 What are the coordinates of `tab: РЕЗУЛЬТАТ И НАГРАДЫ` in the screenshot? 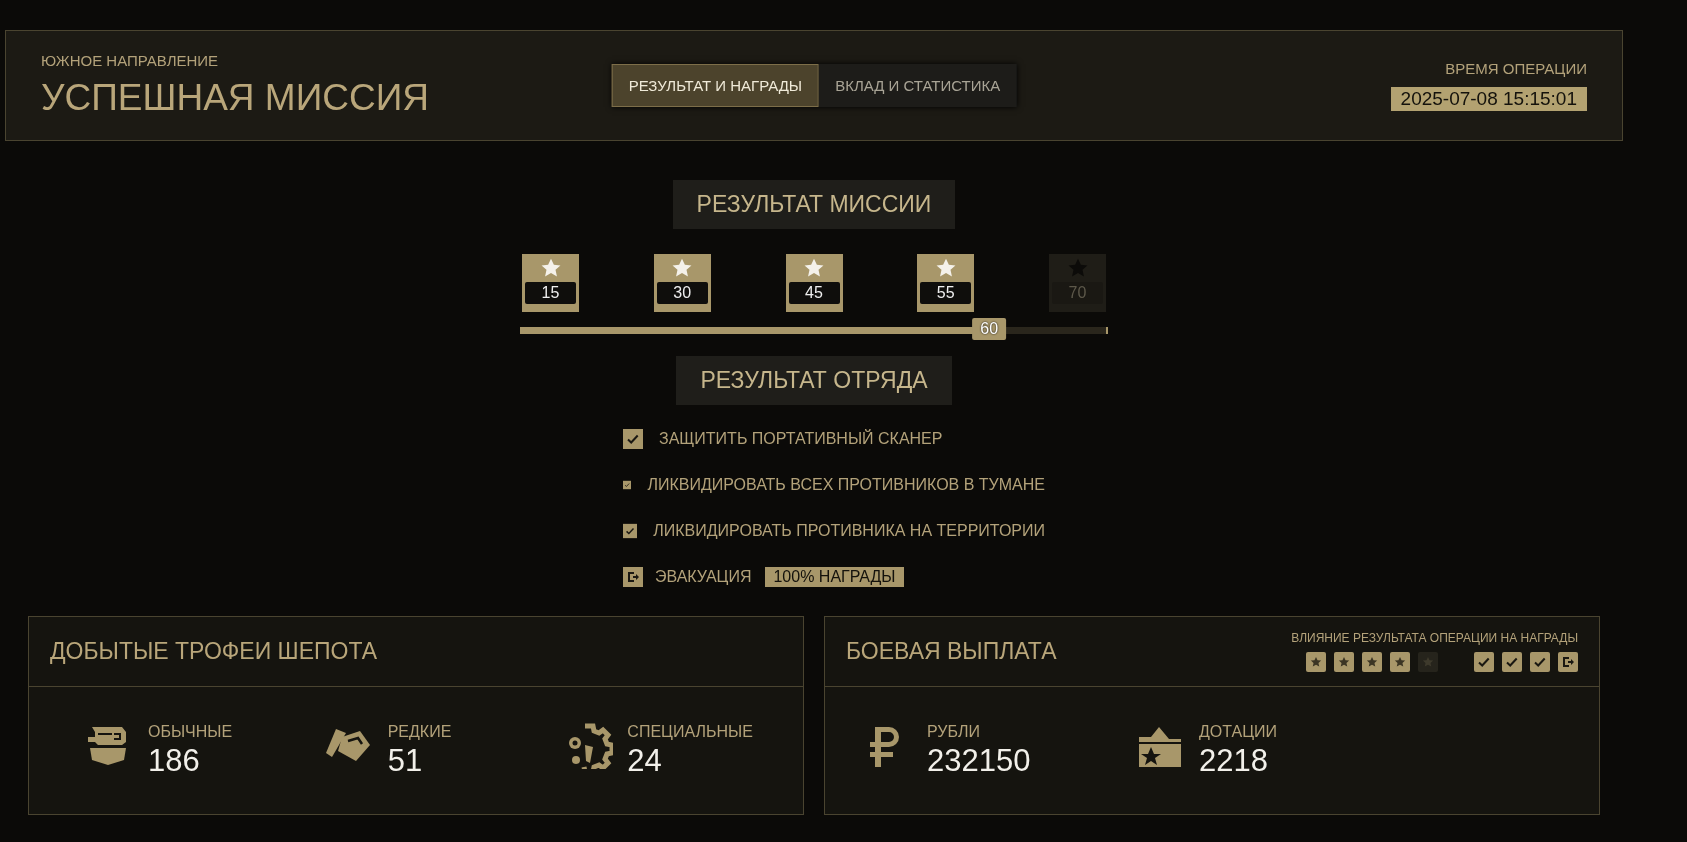 It's located at (715, 85).